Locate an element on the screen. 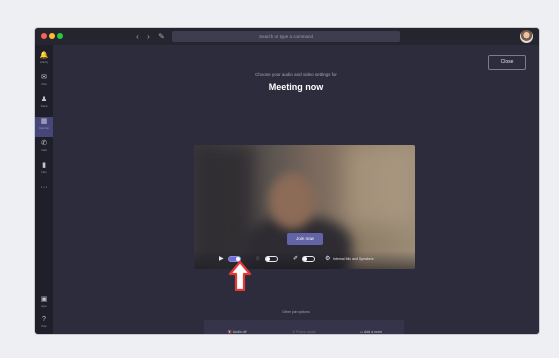 The width and height of the screenshot is (559, 358). close-window-button is located at coordinates (44, 36).